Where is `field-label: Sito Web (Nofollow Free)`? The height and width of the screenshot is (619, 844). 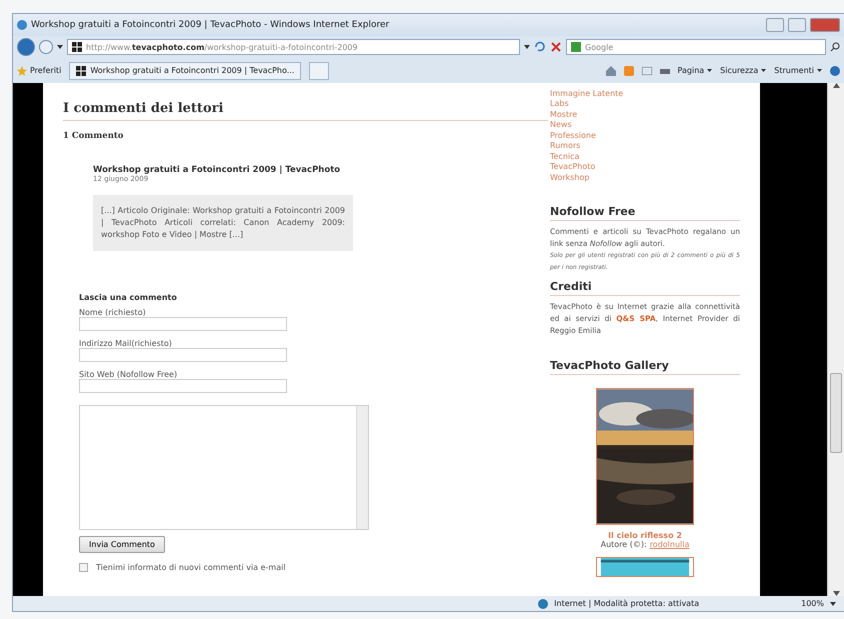 field-label: Sito Web (Nofollow Free) is located at coordinates (128, 374).